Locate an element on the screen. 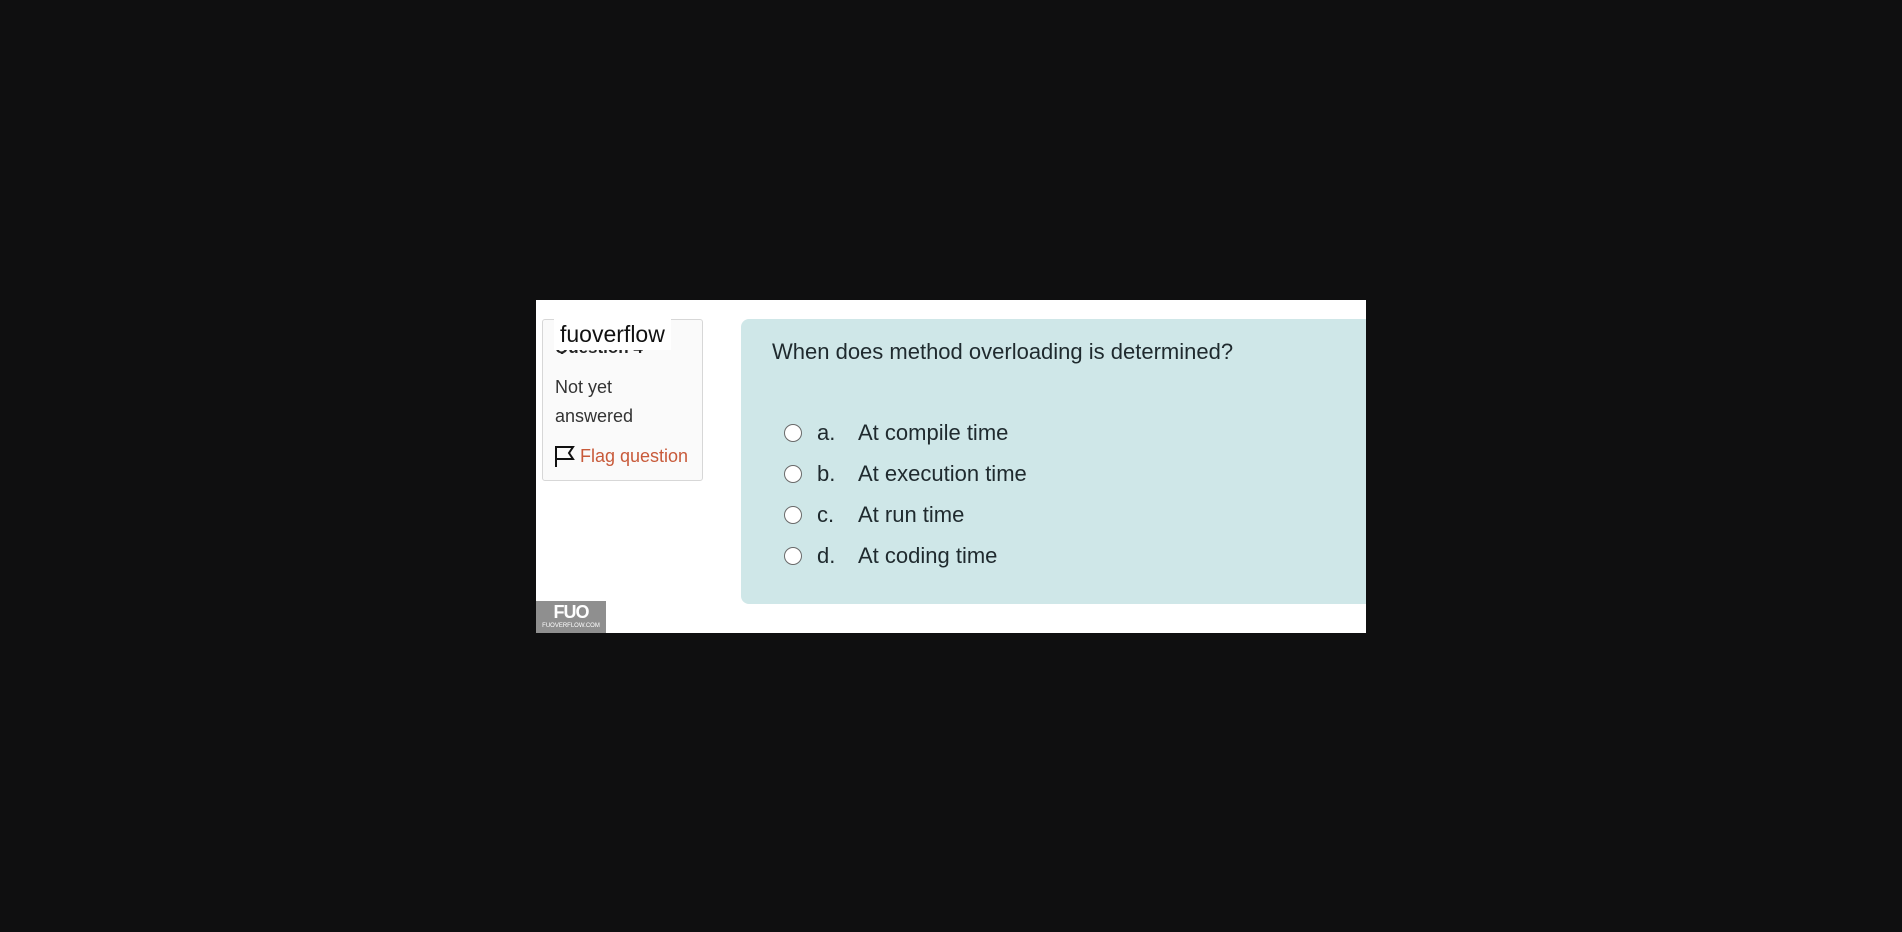 This screenshot has width=1902, height=932. site-logo: FUO FUOVERFLOW.COM is located at coordinates (571, 617).